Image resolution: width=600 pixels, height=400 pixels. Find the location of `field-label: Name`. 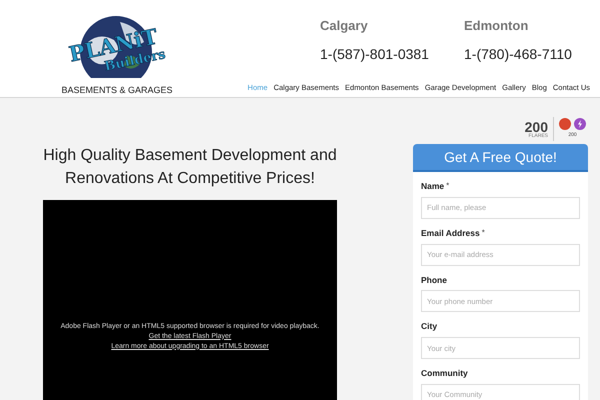

field-label: Name is located at coordinates (432, 186).